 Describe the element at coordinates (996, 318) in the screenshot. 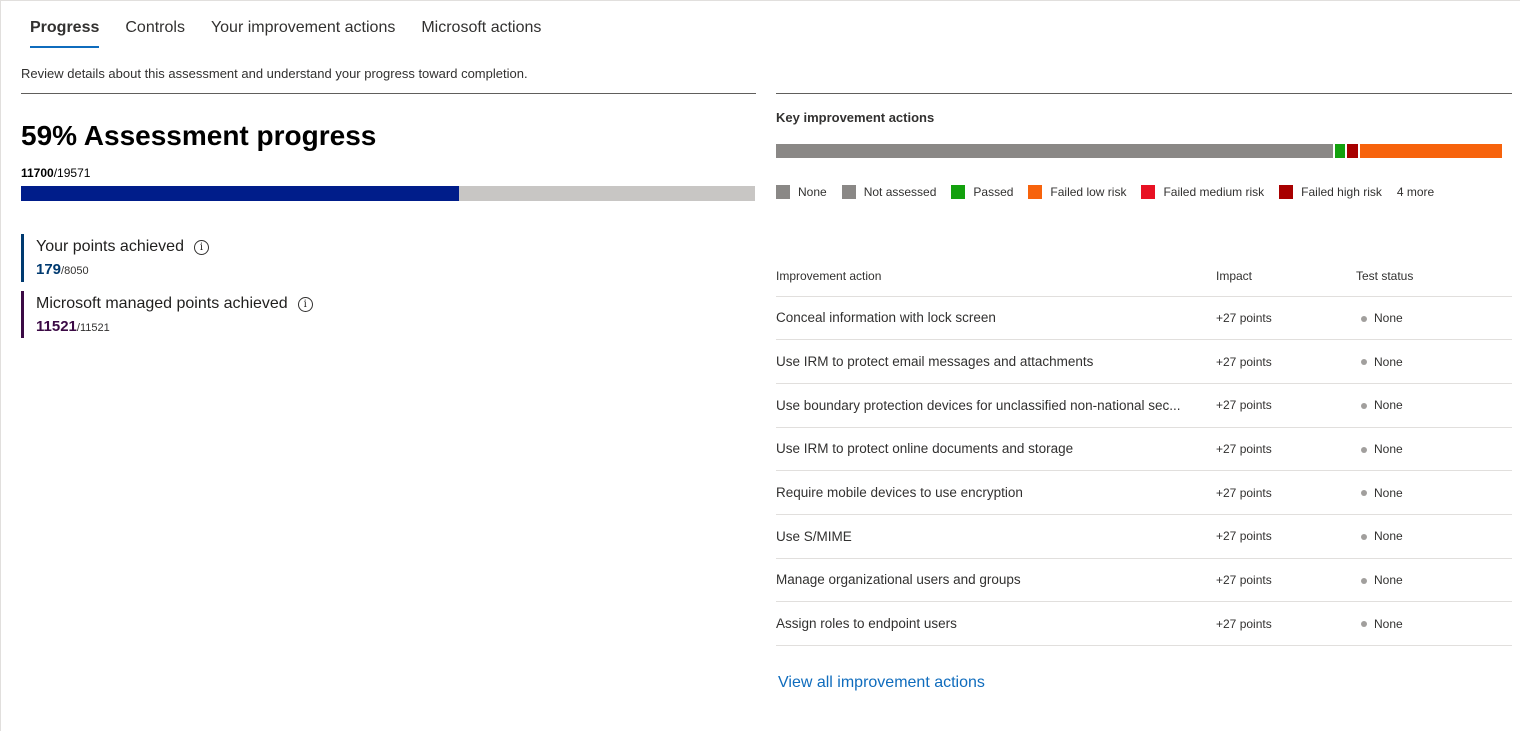

I see `improvement-action-name: Conceal information with lock screen` at that location.